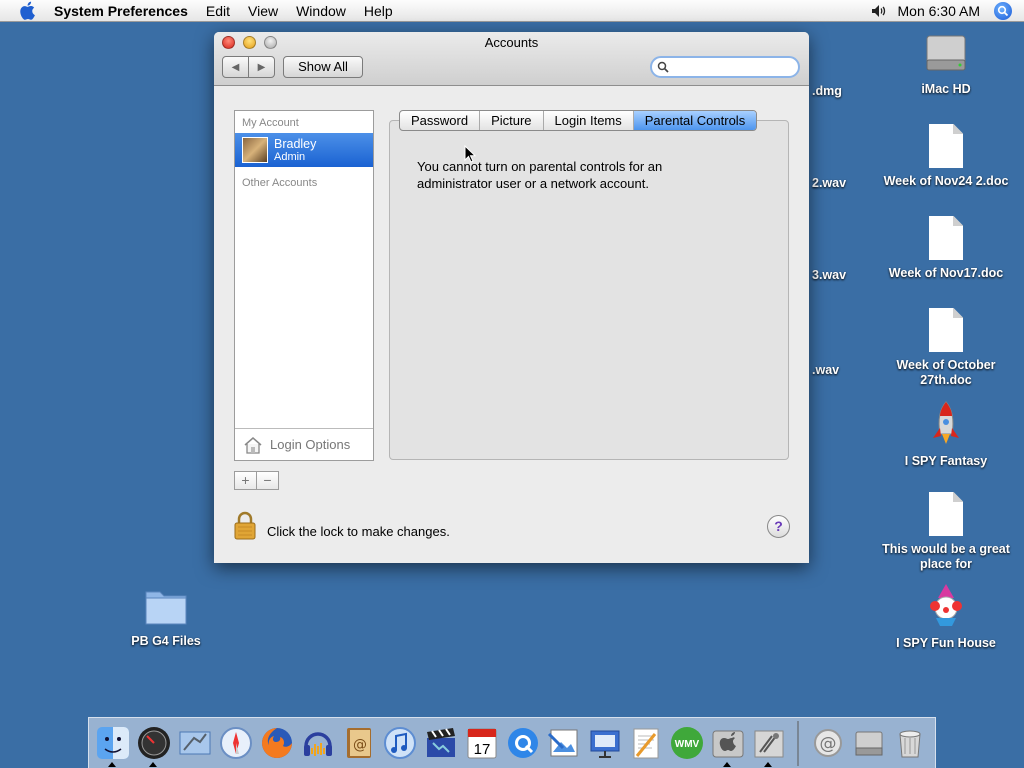 The height and width of the screenshot is (768, 1024). I want to click on back-button: ◀, so click(235, 67).